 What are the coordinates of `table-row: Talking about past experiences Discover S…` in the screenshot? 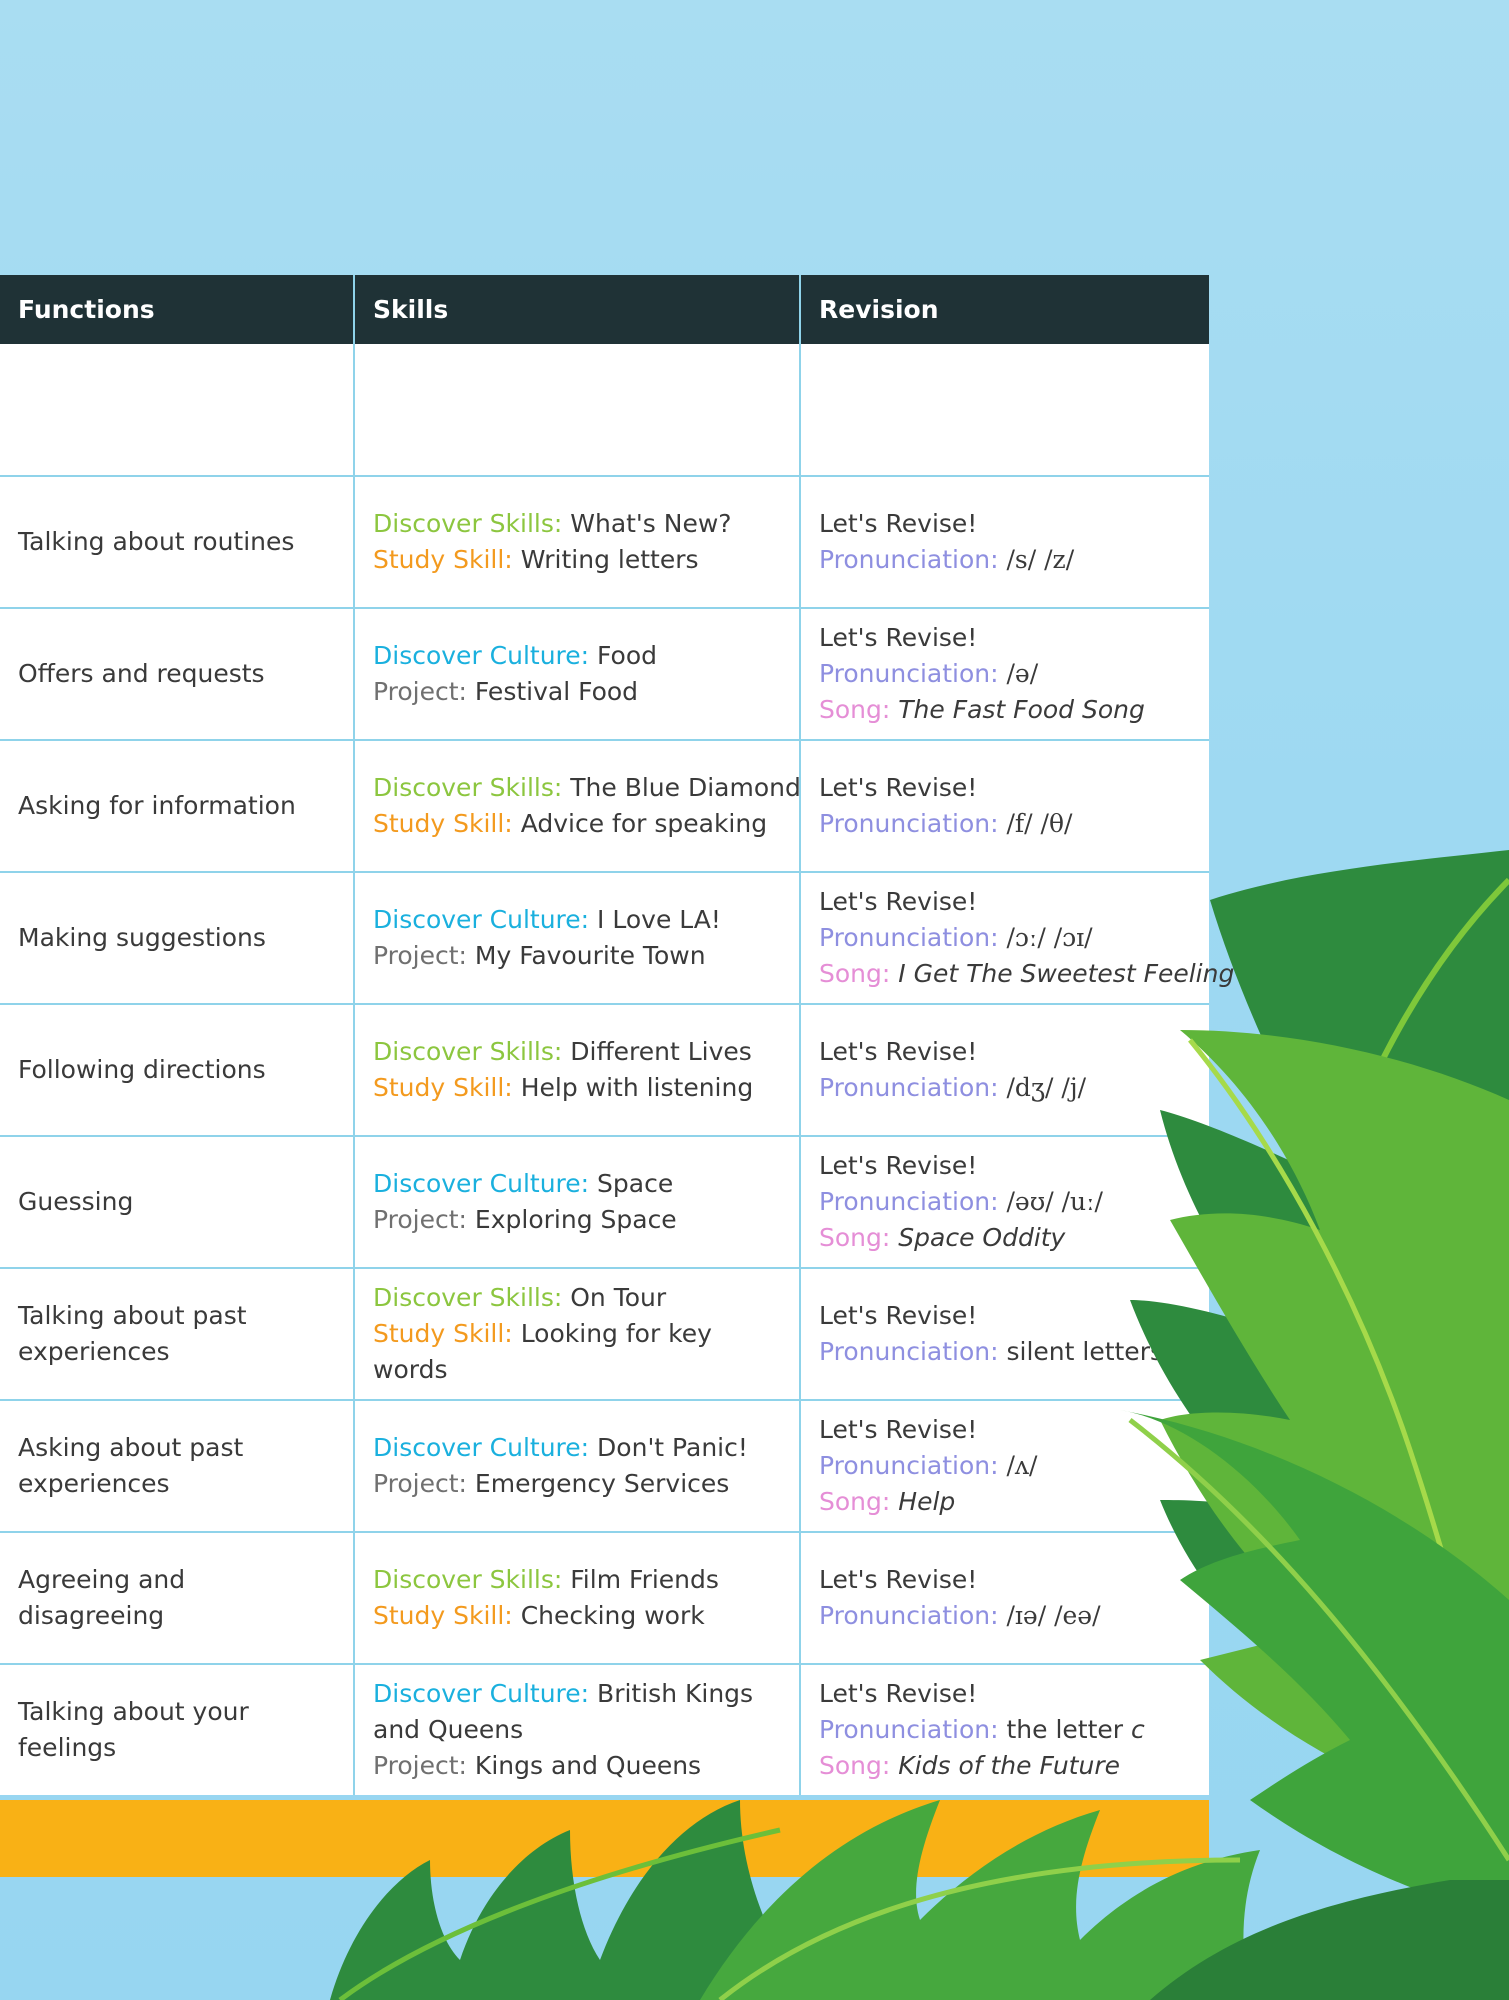 It's located at (604, 1333).